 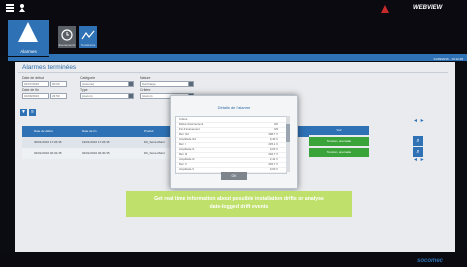 What do you see at coordinates (419, 120) in the screenshot?
I see `pagination-arrows-top: ◂ ▸` at bounding box center [419, 120].